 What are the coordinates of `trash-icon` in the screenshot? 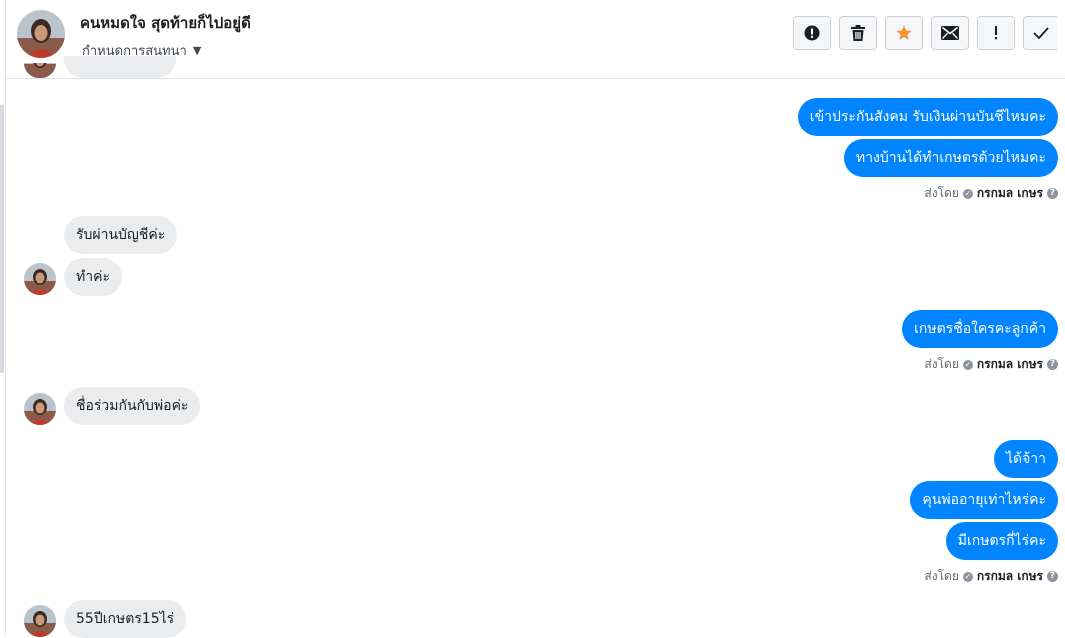 It's located at (858, 33).